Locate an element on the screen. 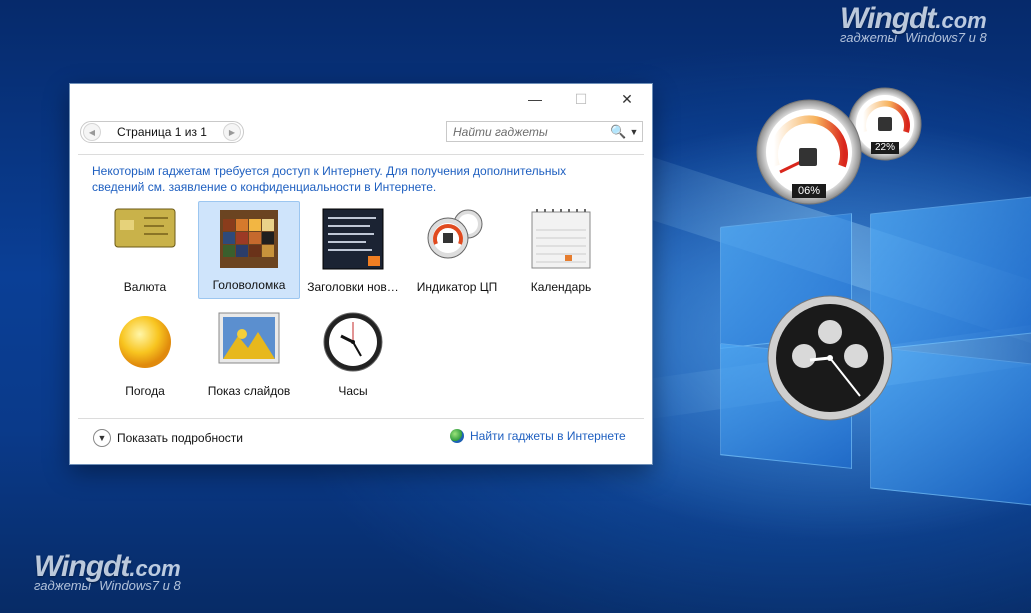 This screenshot has height=613, width=1031. slideshow-icon is located at coordinates (249, 340).